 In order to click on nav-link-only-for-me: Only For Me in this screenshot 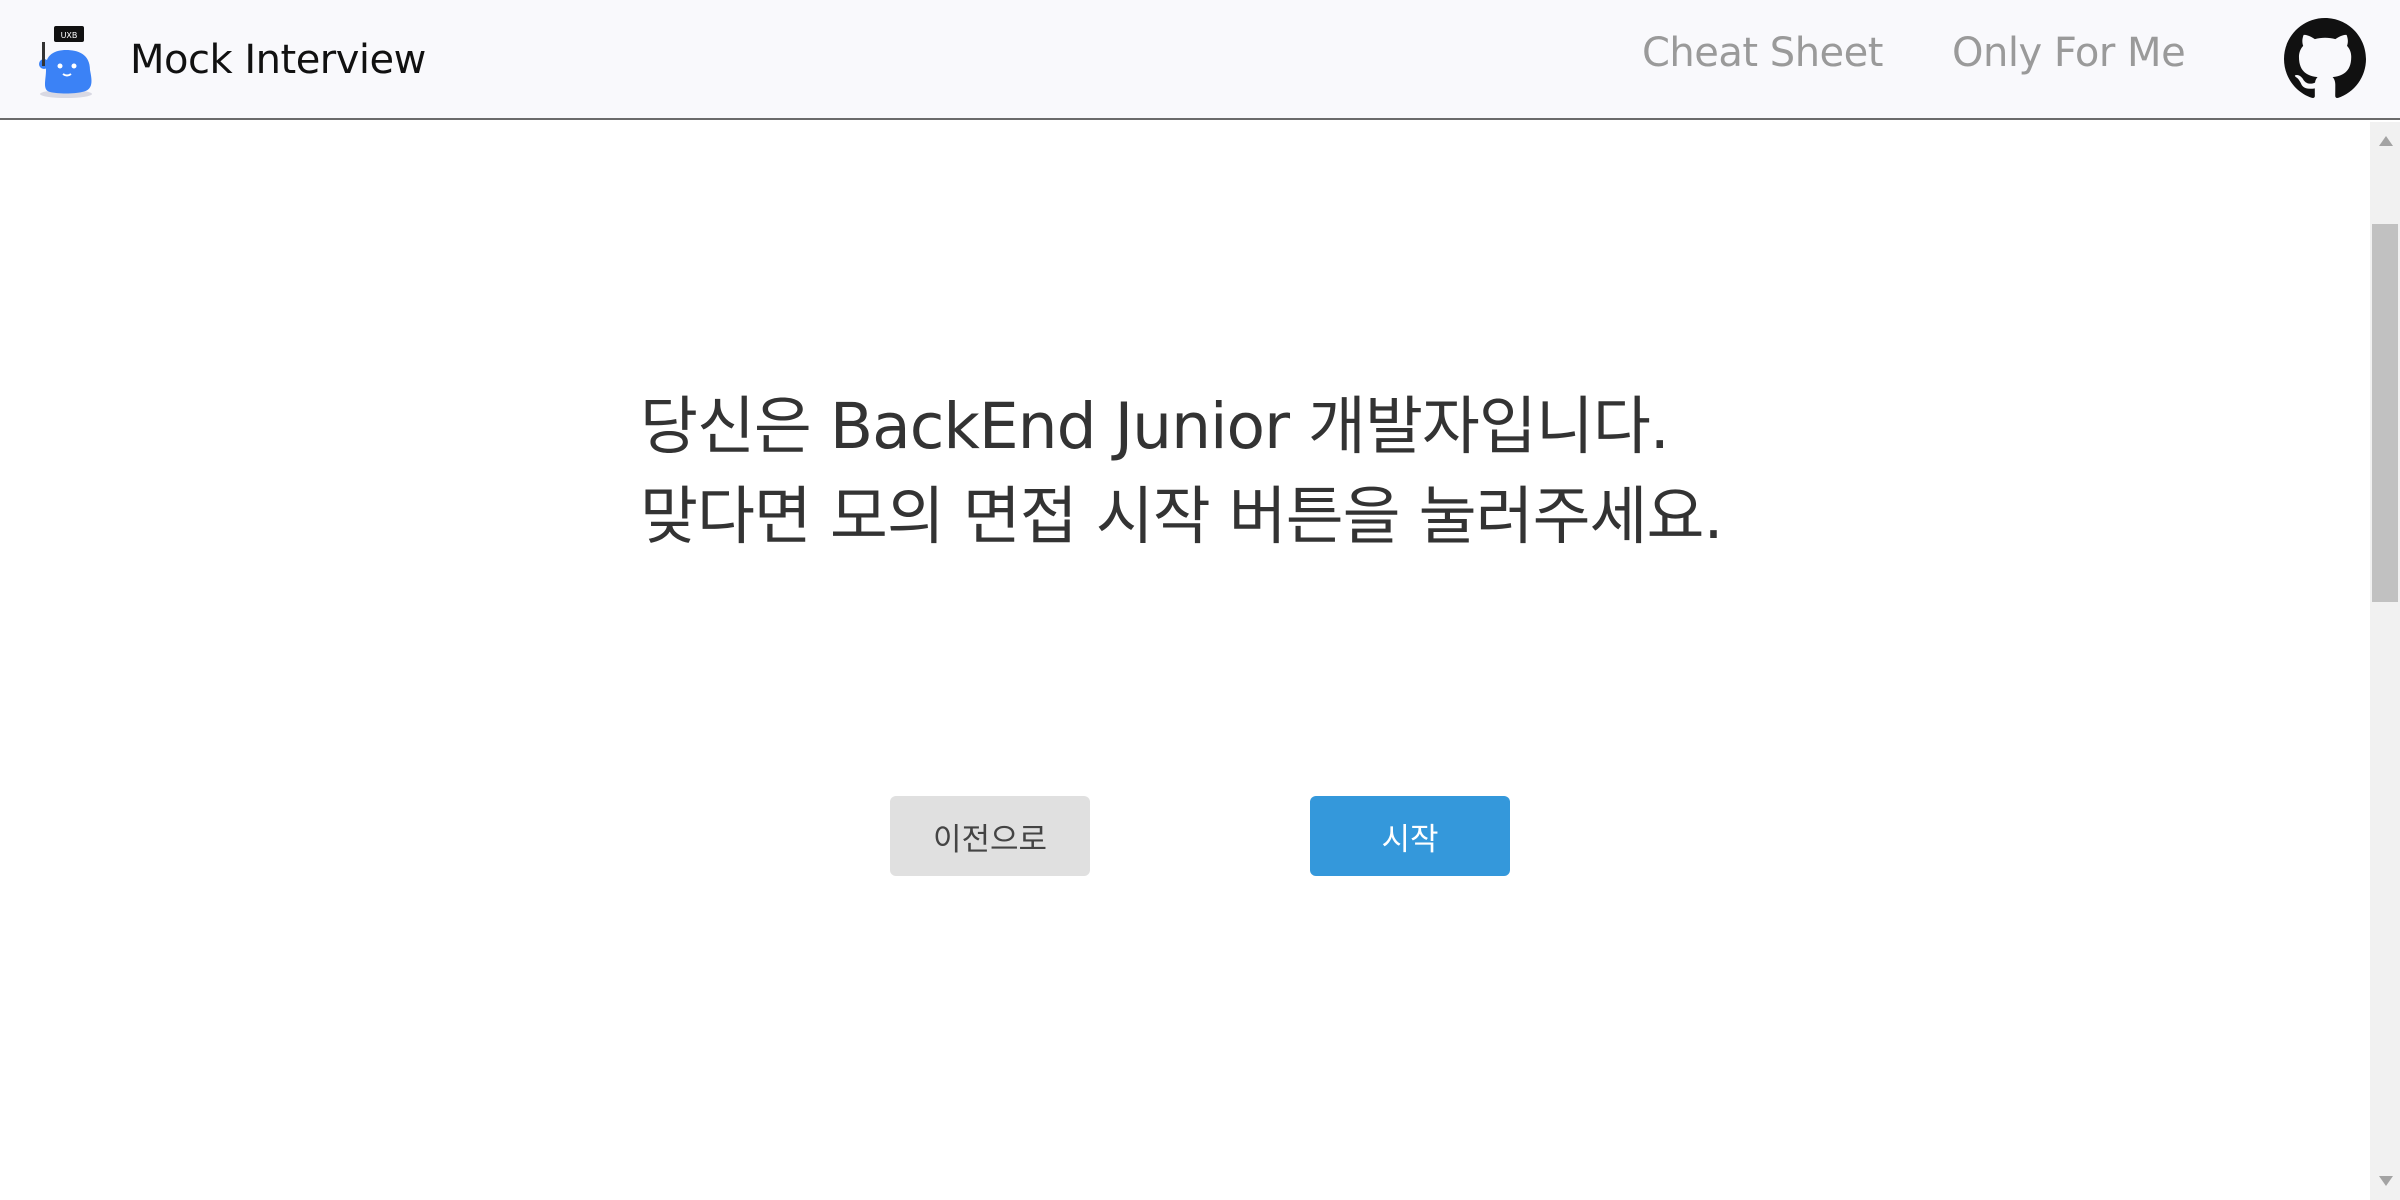, I will do `click(2069, 53)`.